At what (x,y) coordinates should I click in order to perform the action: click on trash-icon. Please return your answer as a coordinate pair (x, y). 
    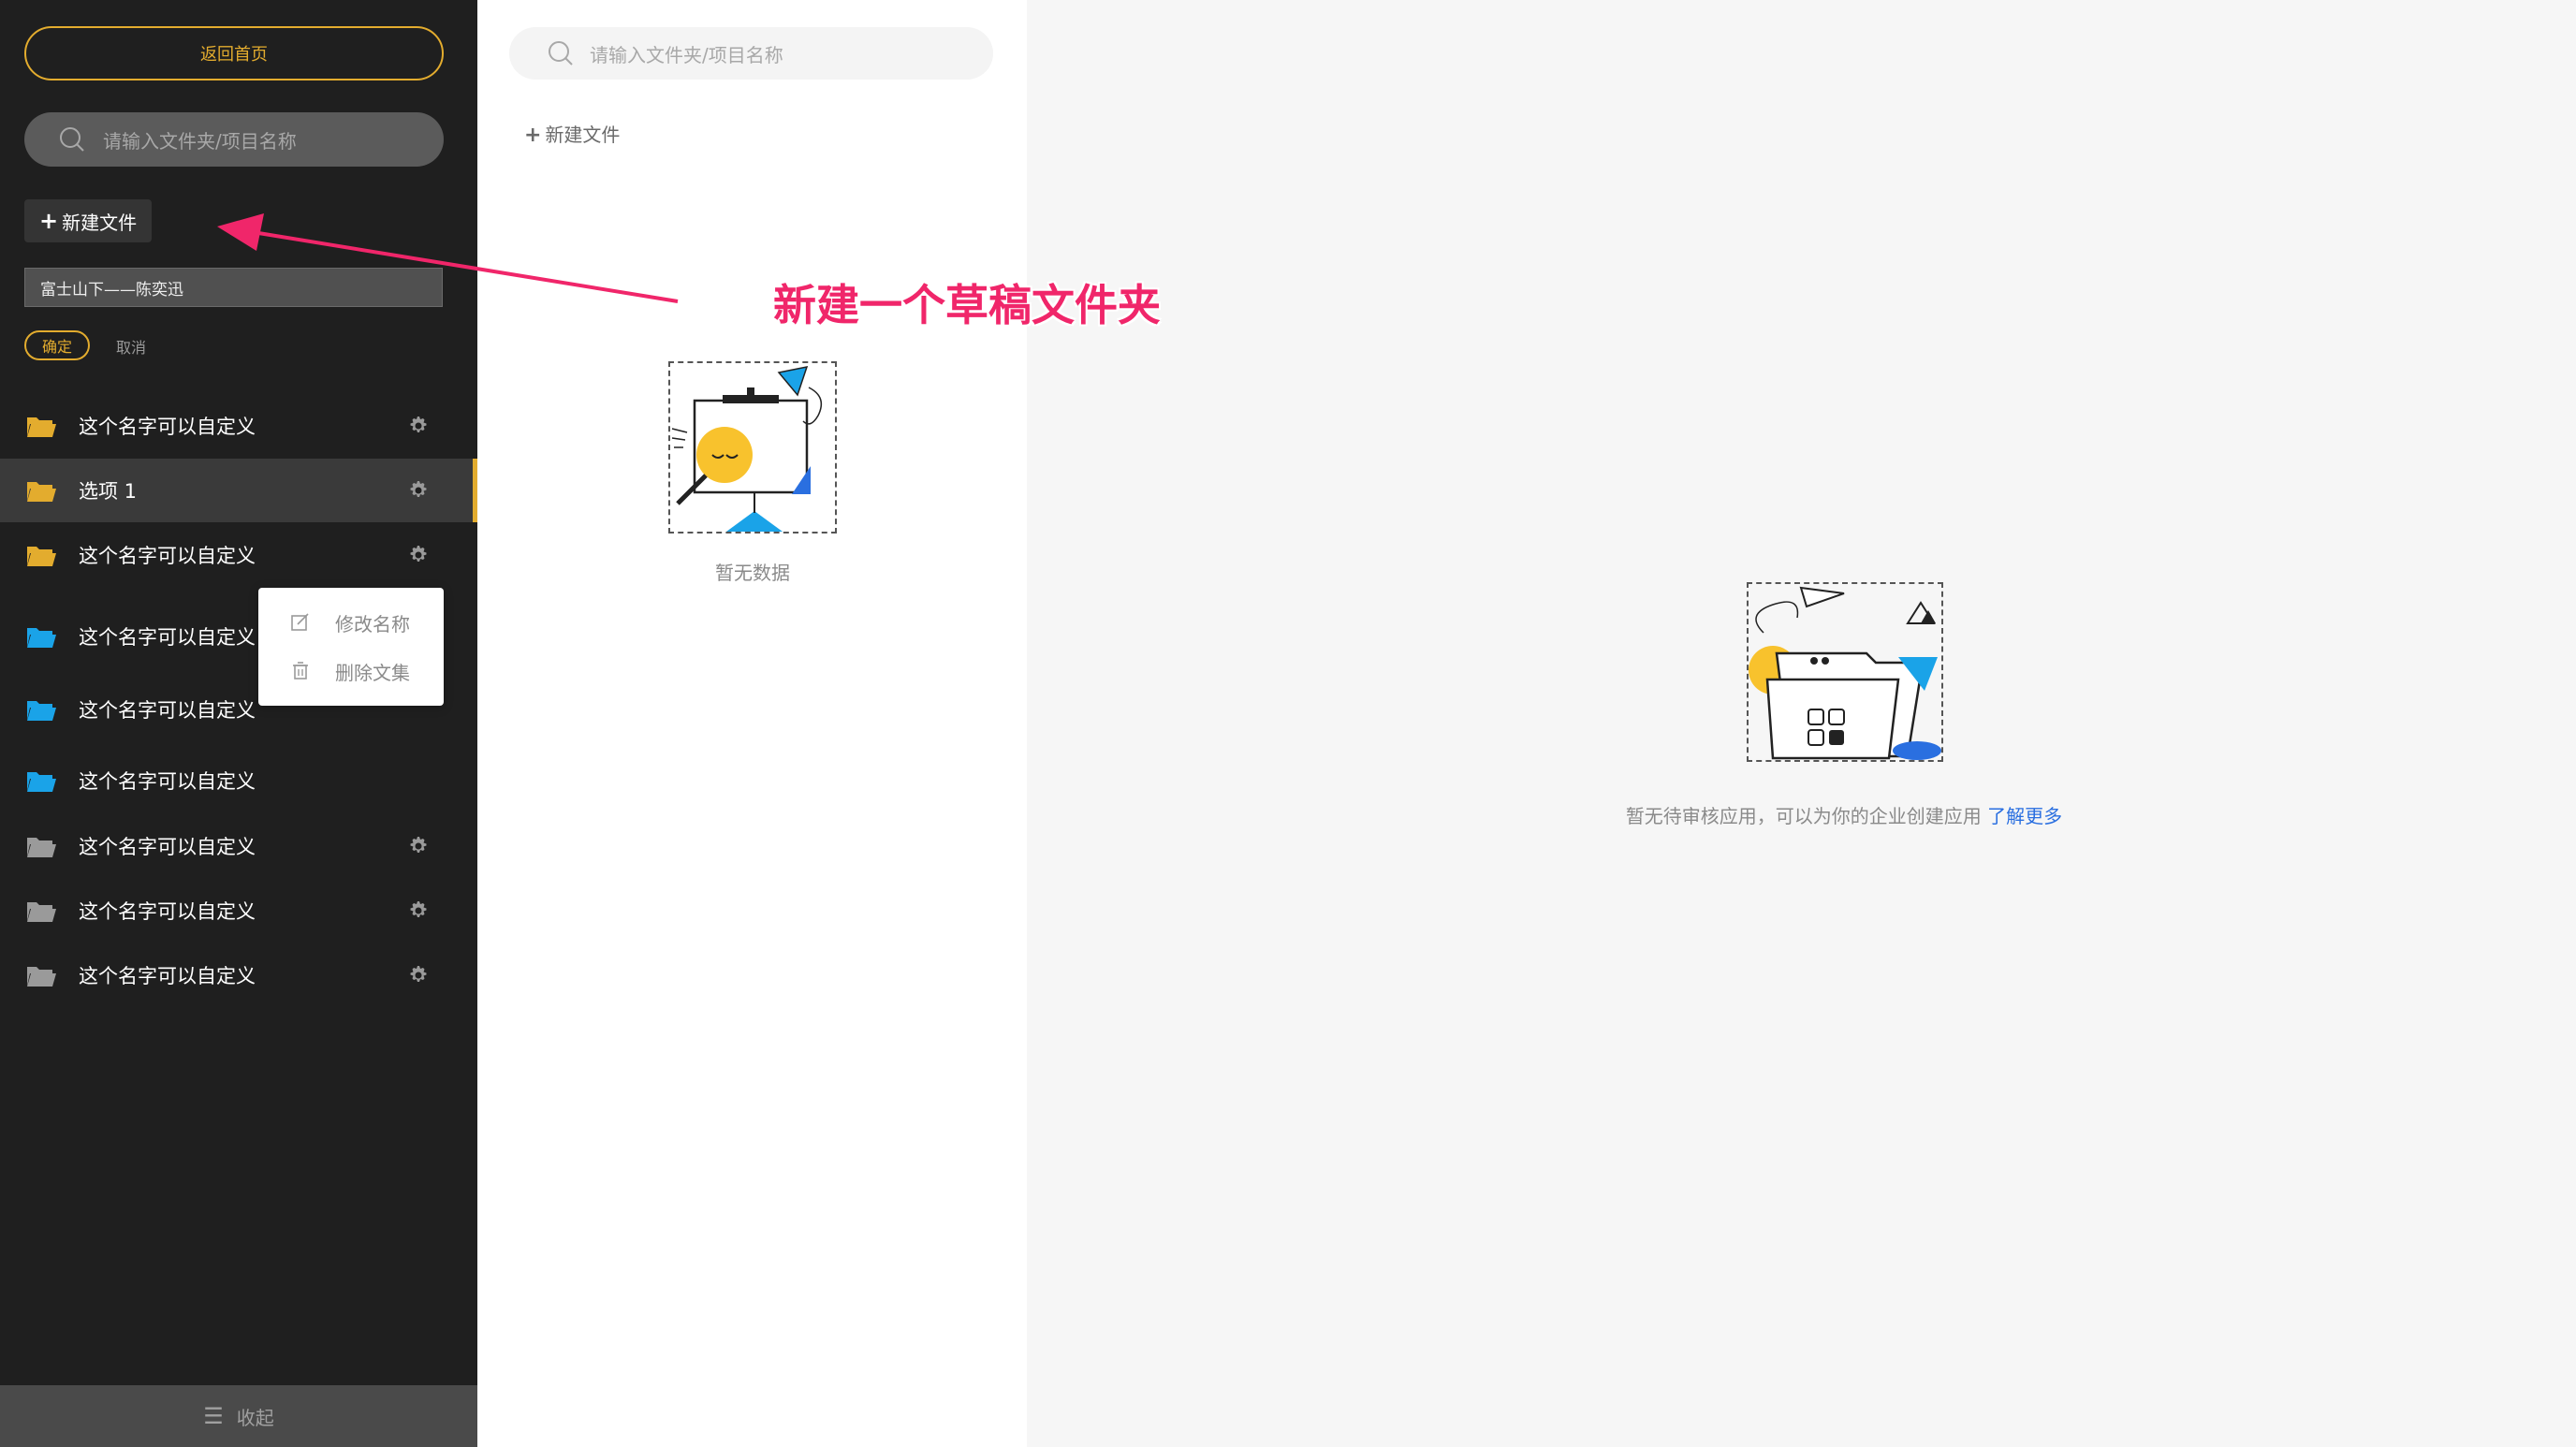
    Looking at the image, I should click on (300, 671).